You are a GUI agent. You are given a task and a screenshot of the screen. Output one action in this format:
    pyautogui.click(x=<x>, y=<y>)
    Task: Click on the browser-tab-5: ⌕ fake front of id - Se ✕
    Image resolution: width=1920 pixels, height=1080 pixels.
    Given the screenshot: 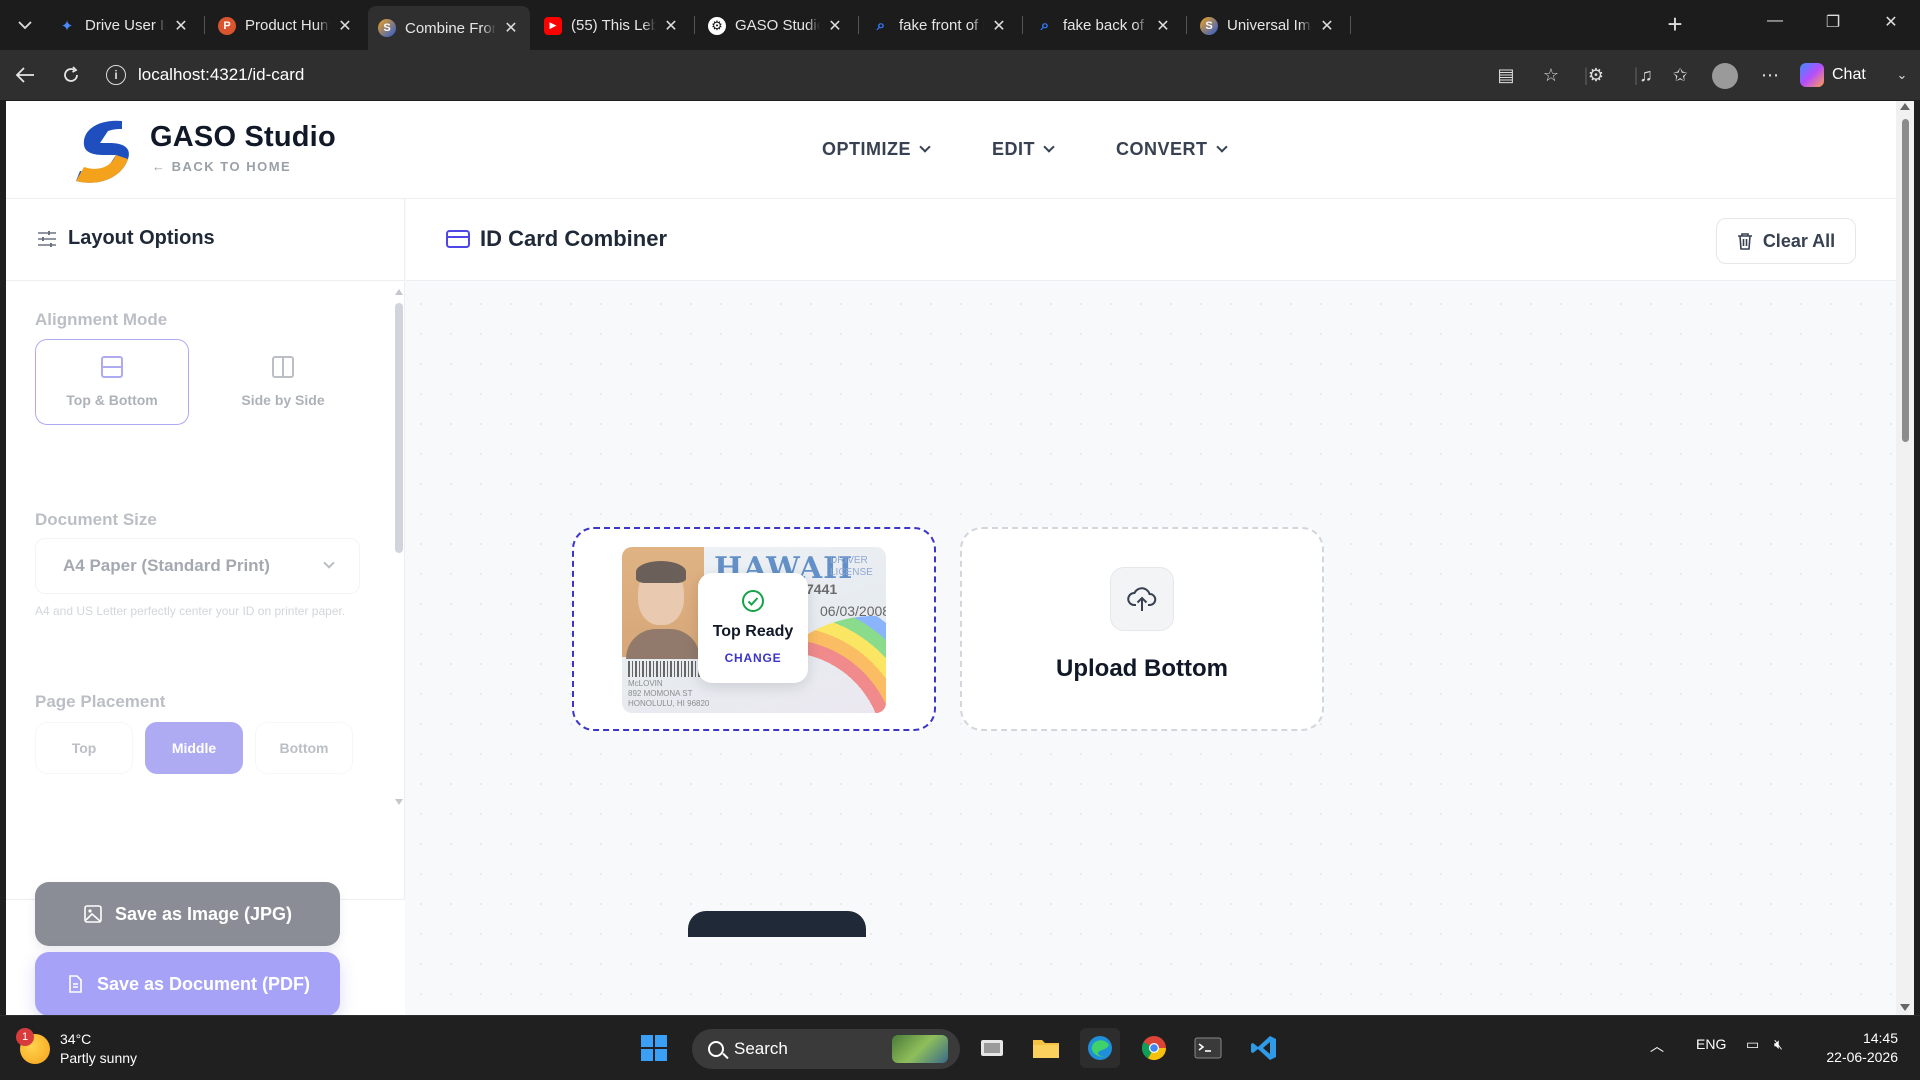 What is the action you would take?
    pyautogui.click(x=940, y=25)
    